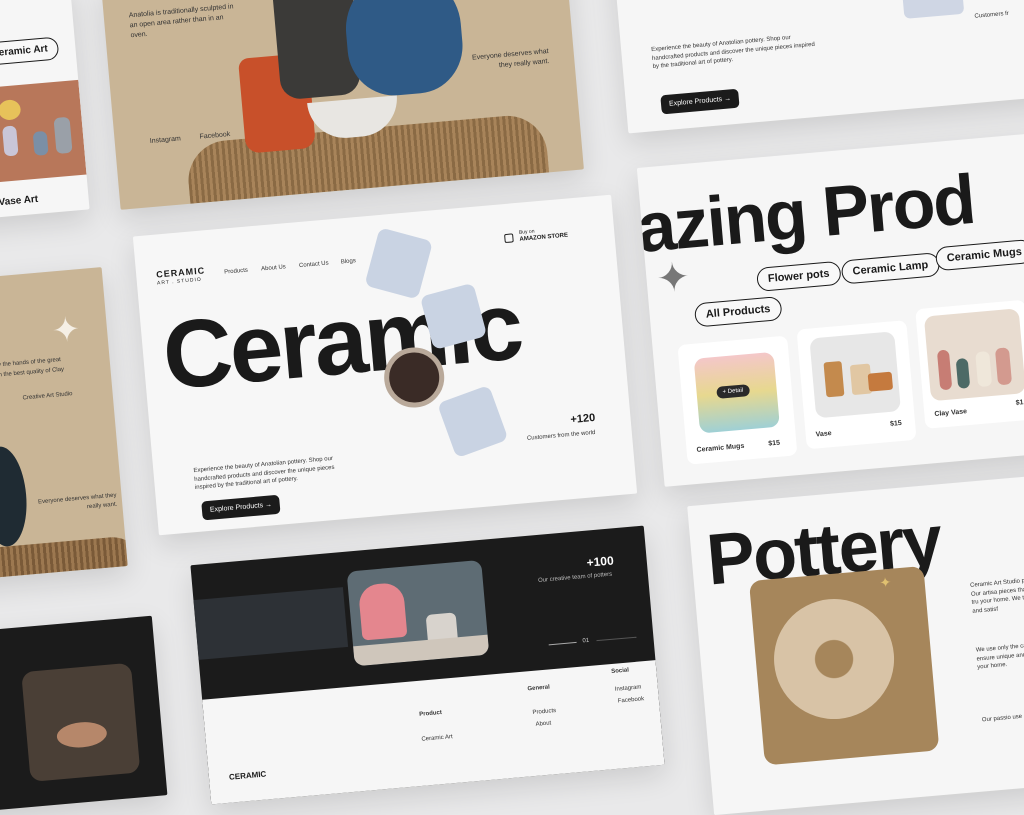  I want to click on product-price-1: $15, so click(896, 423).